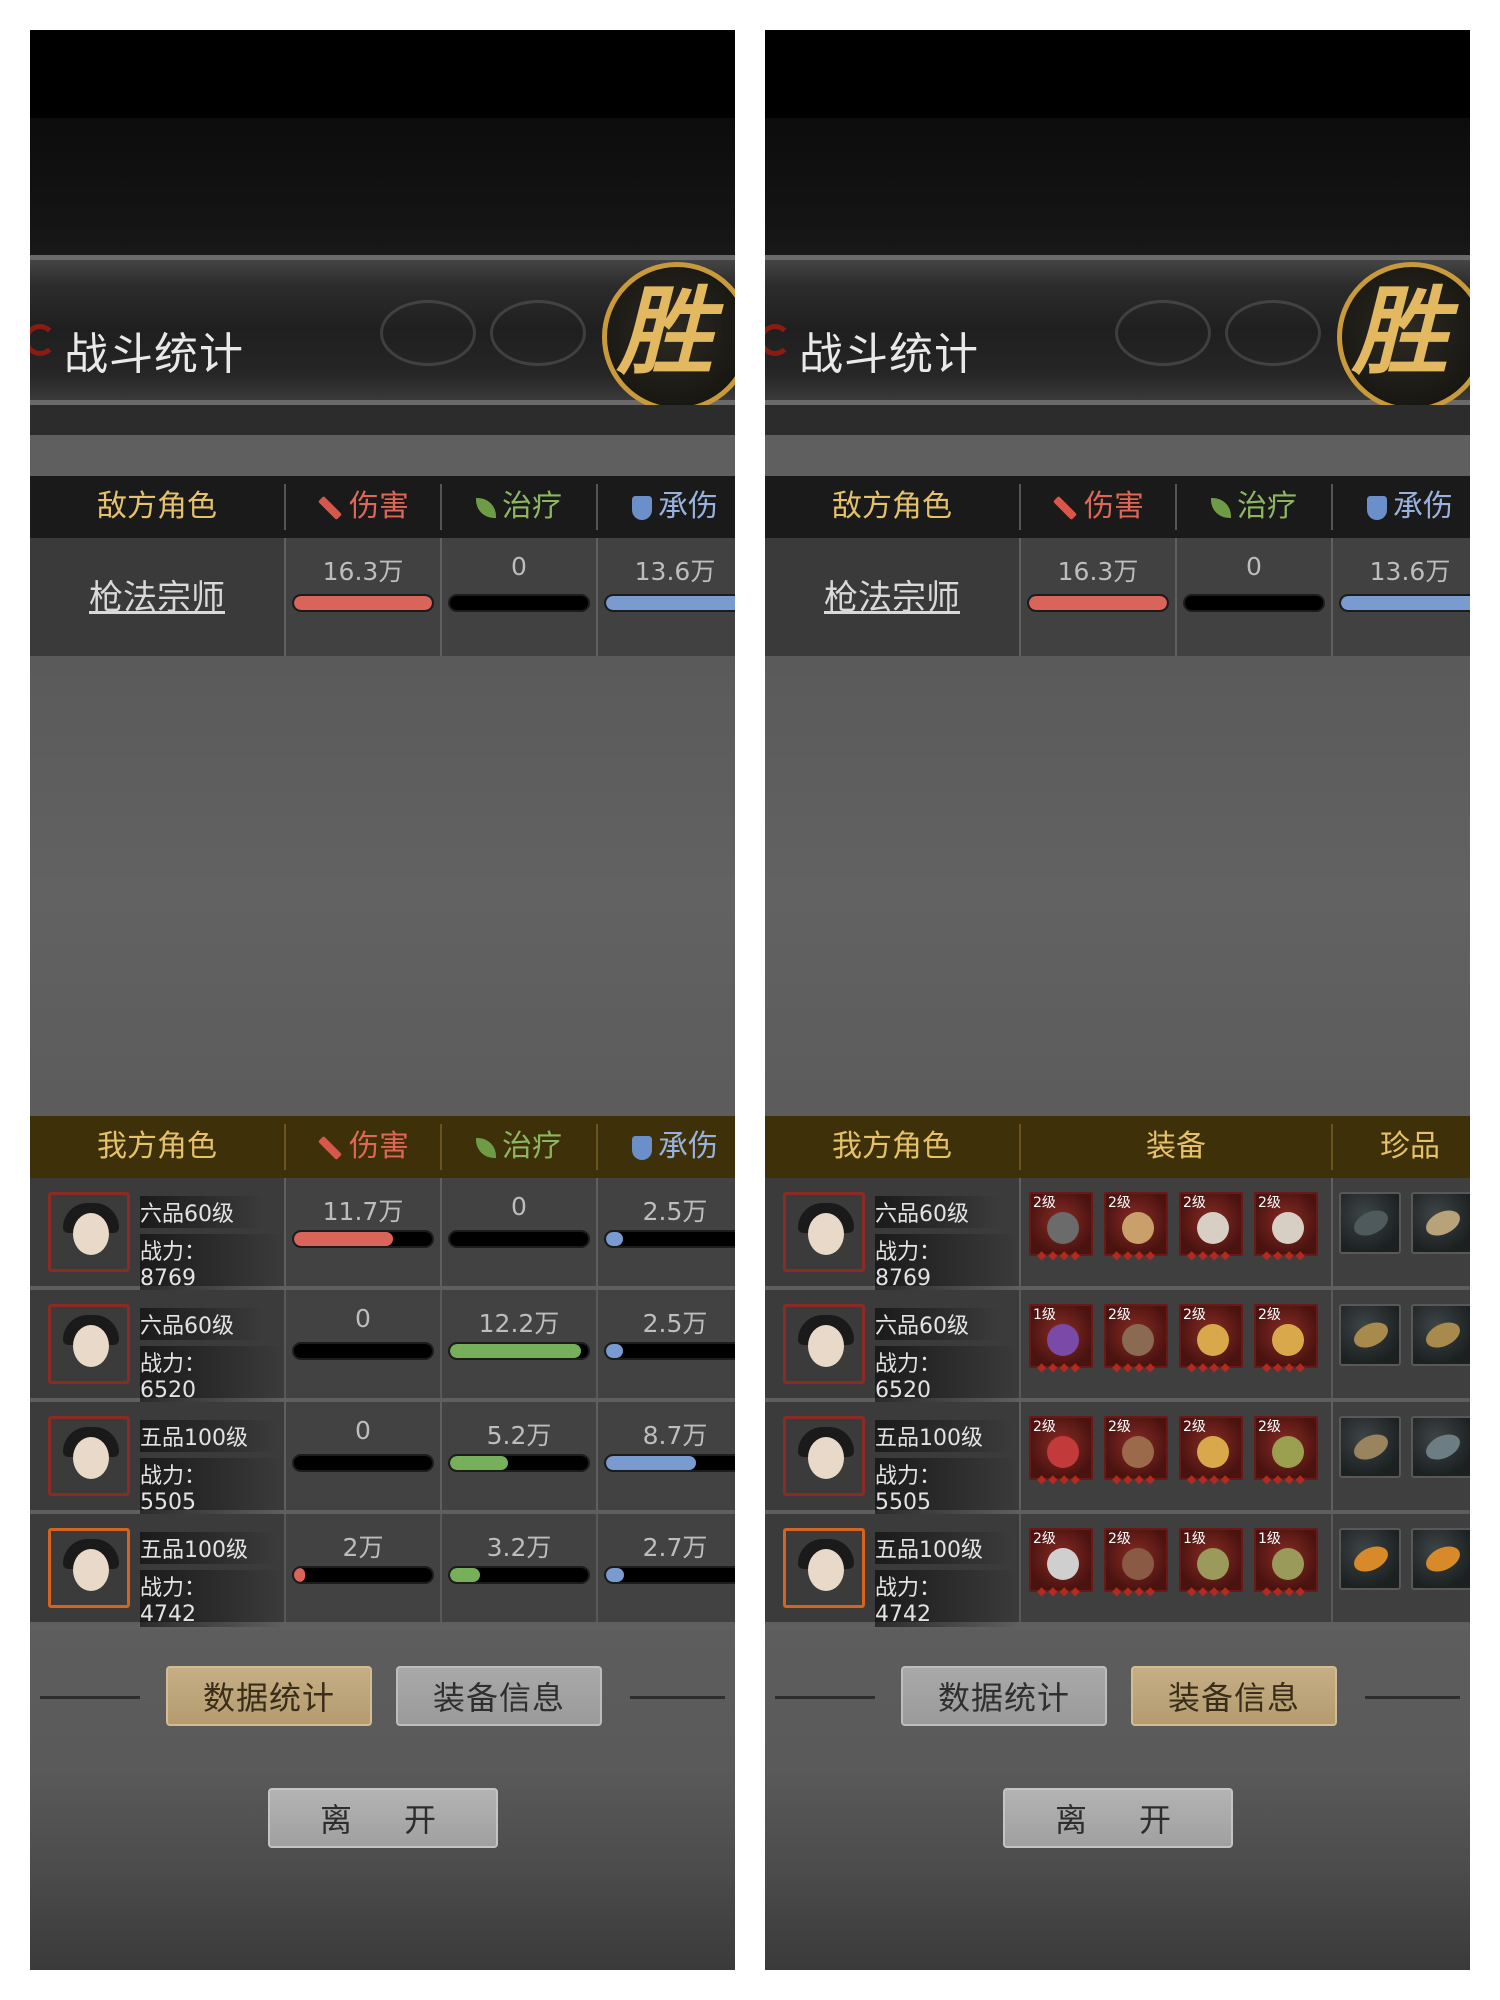  Describe the element at coordinates (330, 507) in the screenshot. I see `sword-icon` at that location.